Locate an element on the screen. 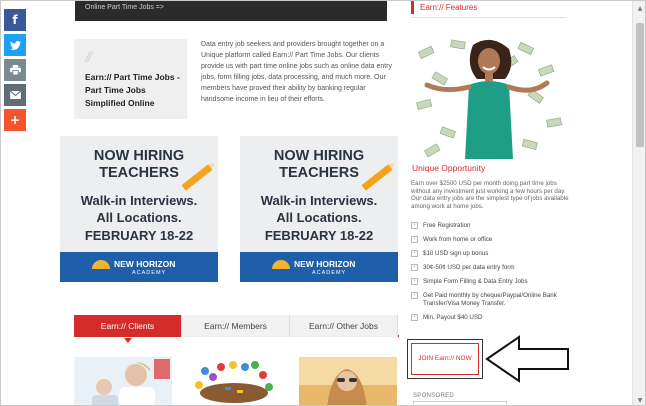 The height and width of the screenshot is (406, 646). feature-item: › $10 USD sign up bonus is located at coordinates (491, 254).